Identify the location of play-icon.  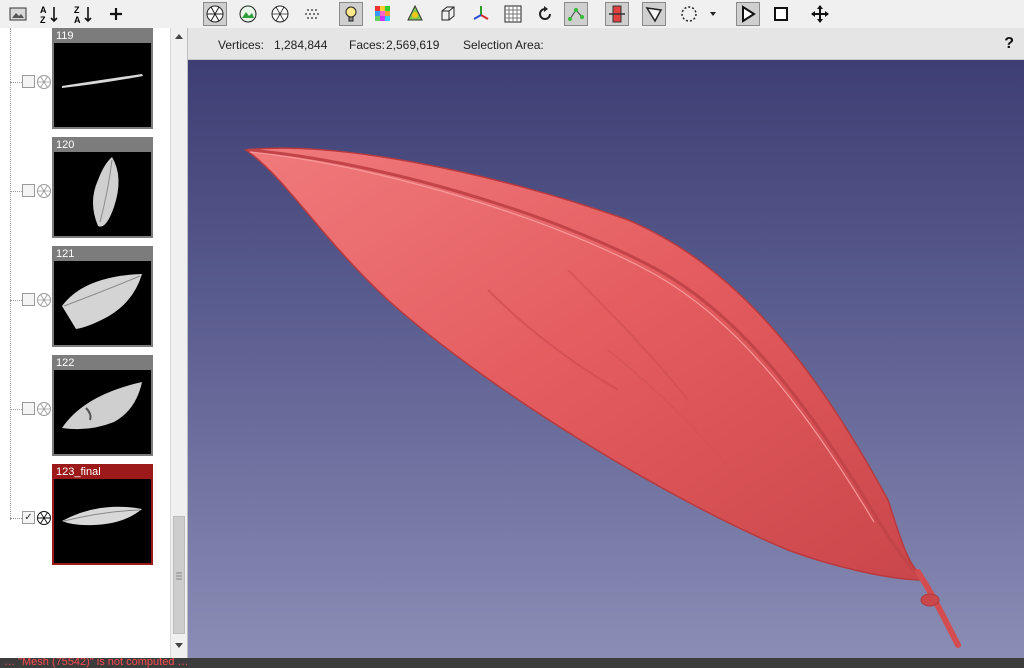
(749, 14).